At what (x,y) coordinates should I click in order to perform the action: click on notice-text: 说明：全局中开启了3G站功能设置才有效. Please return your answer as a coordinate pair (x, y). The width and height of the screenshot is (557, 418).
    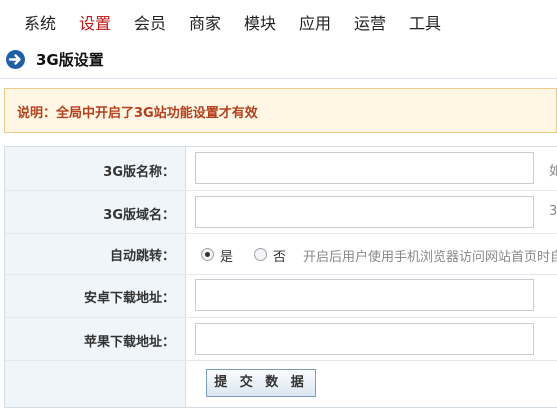
    Looking at the image, I should click on (137, 113).